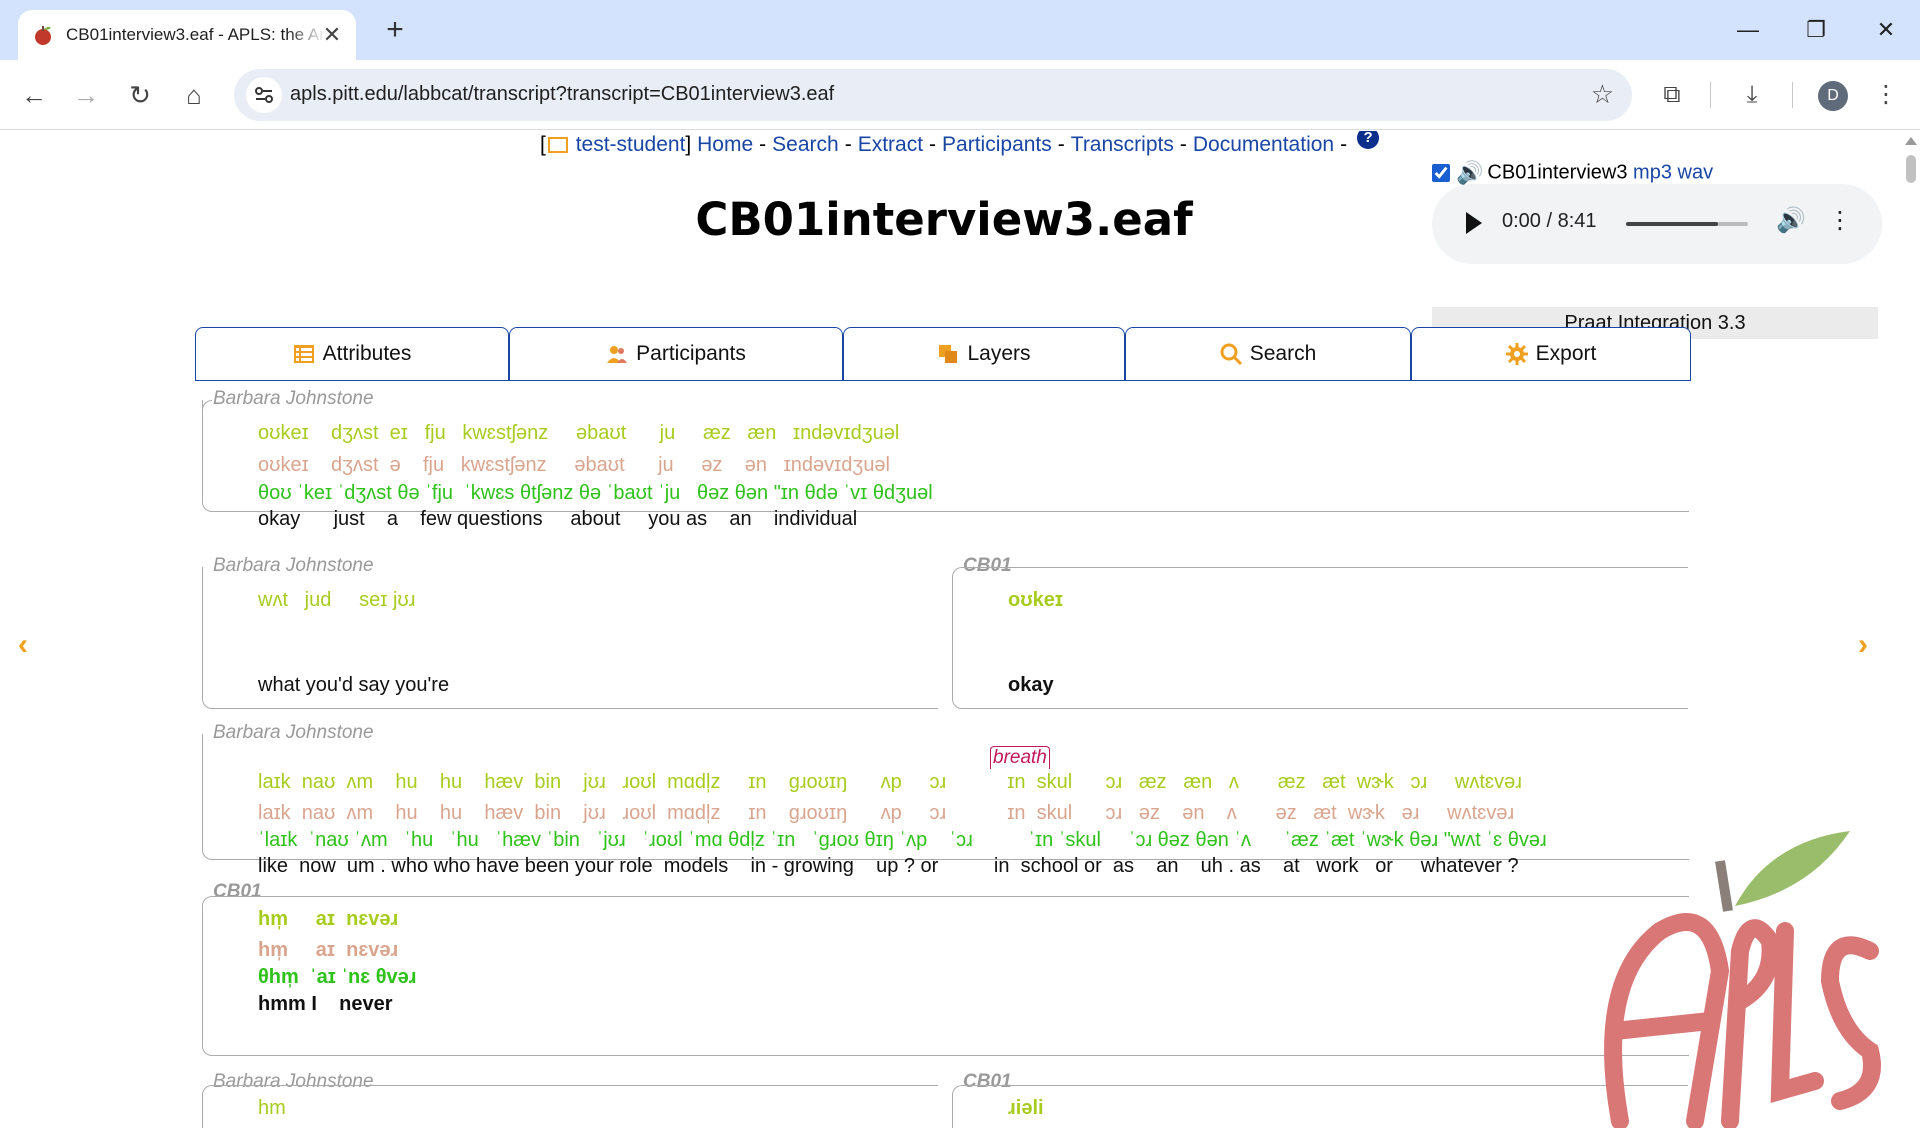 The image size is (1920, 1128). I want to click on phonemes-tier: ɹiəli, so click(1026, 1108).